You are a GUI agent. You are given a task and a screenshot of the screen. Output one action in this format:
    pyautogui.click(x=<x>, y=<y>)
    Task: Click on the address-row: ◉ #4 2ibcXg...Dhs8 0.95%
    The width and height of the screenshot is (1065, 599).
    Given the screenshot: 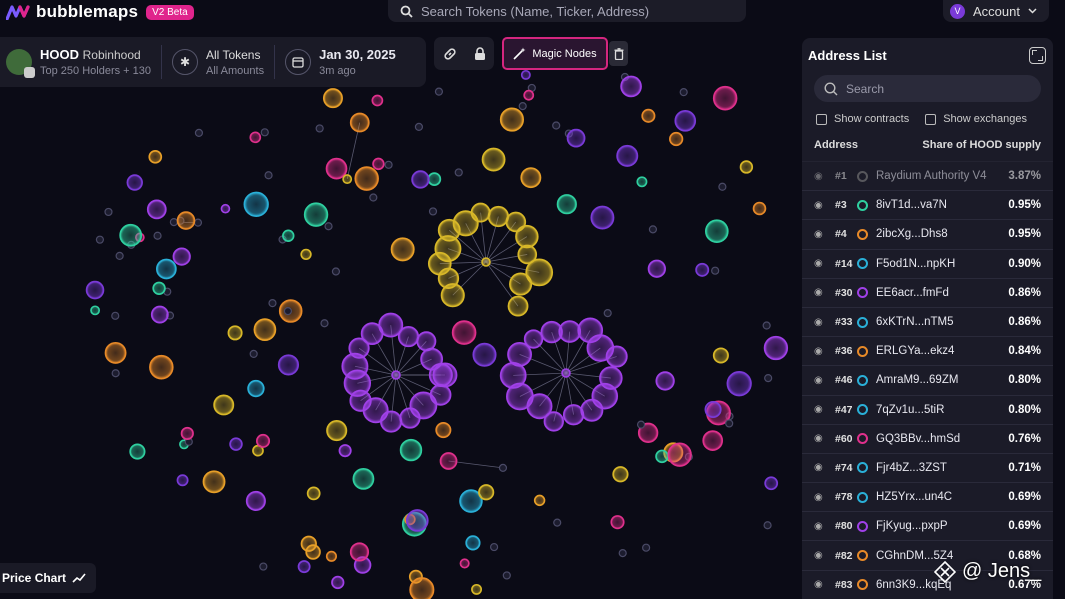 What is the action you would take?
    pyautogui.click(x=927, y=233)
    